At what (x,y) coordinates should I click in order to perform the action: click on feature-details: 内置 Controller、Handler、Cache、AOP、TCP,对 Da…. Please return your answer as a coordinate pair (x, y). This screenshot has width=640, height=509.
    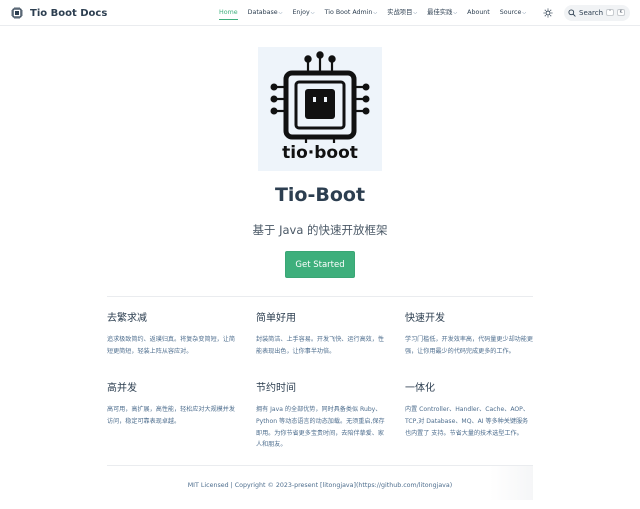
    Looking at the image, I should click on (467, 421).